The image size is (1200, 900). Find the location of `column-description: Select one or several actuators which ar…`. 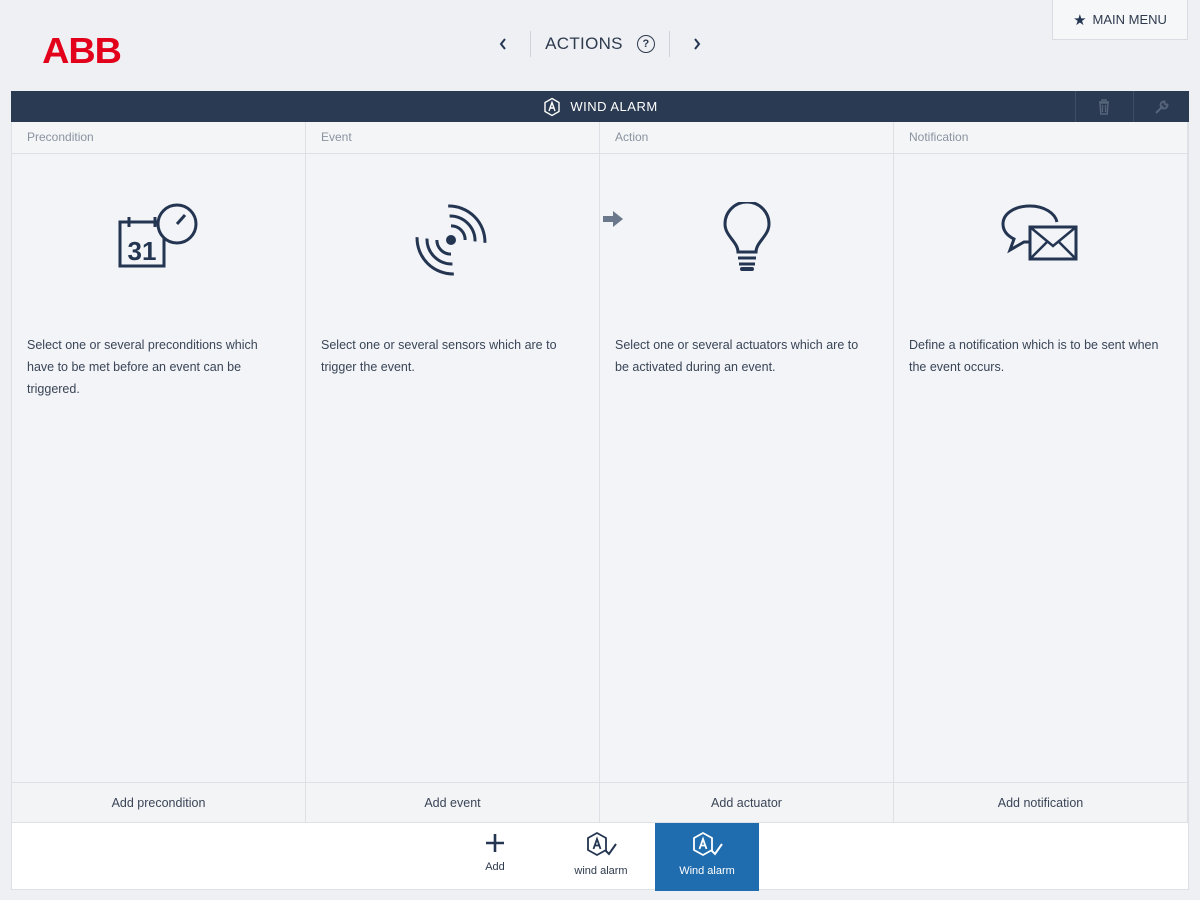

column-description: Select one or several actuators which ar… is located at coordinates (737, 356).